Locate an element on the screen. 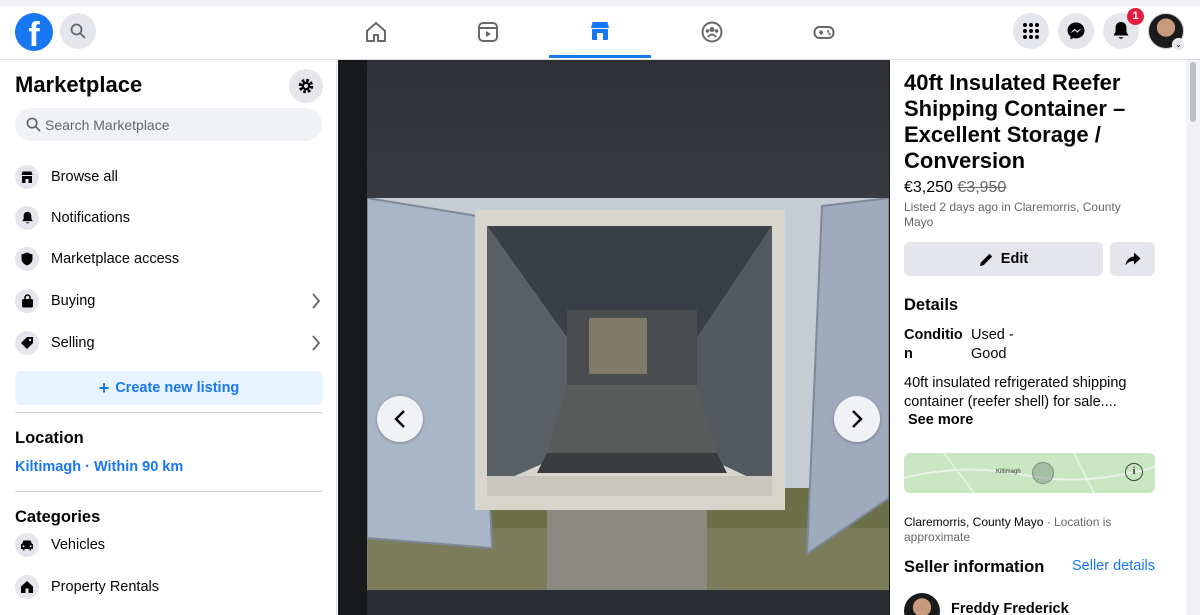 The width and height of the screenshot is (1200, 615). map-town-label: Kiltimagh is located at coordinates (1008, 472).